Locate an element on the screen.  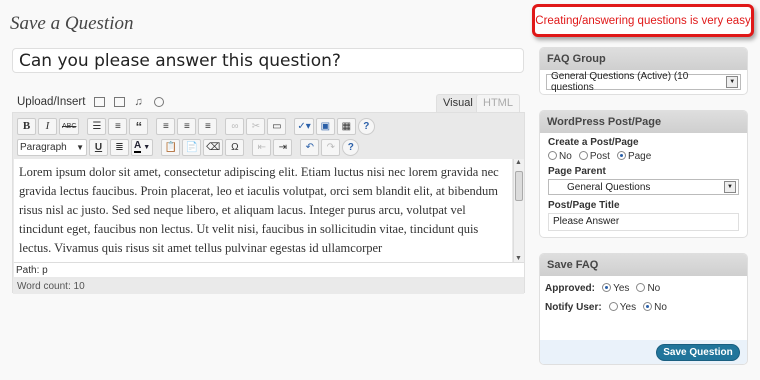
strikethrough-button: ABC is located at coordinates (69, 126).